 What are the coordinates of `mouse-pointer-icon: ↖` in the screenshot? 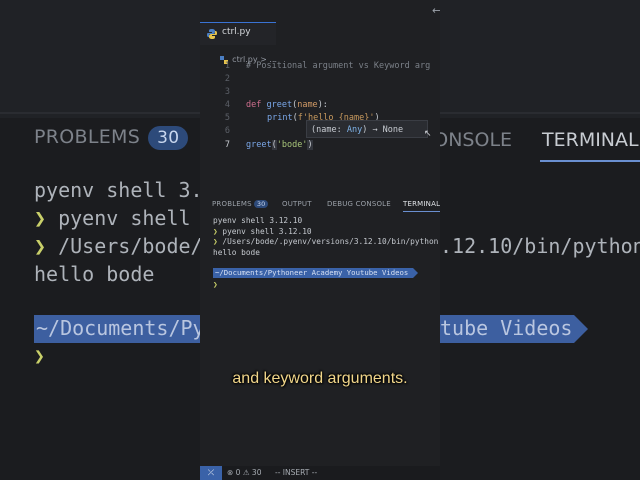 It's located at (428, 134).